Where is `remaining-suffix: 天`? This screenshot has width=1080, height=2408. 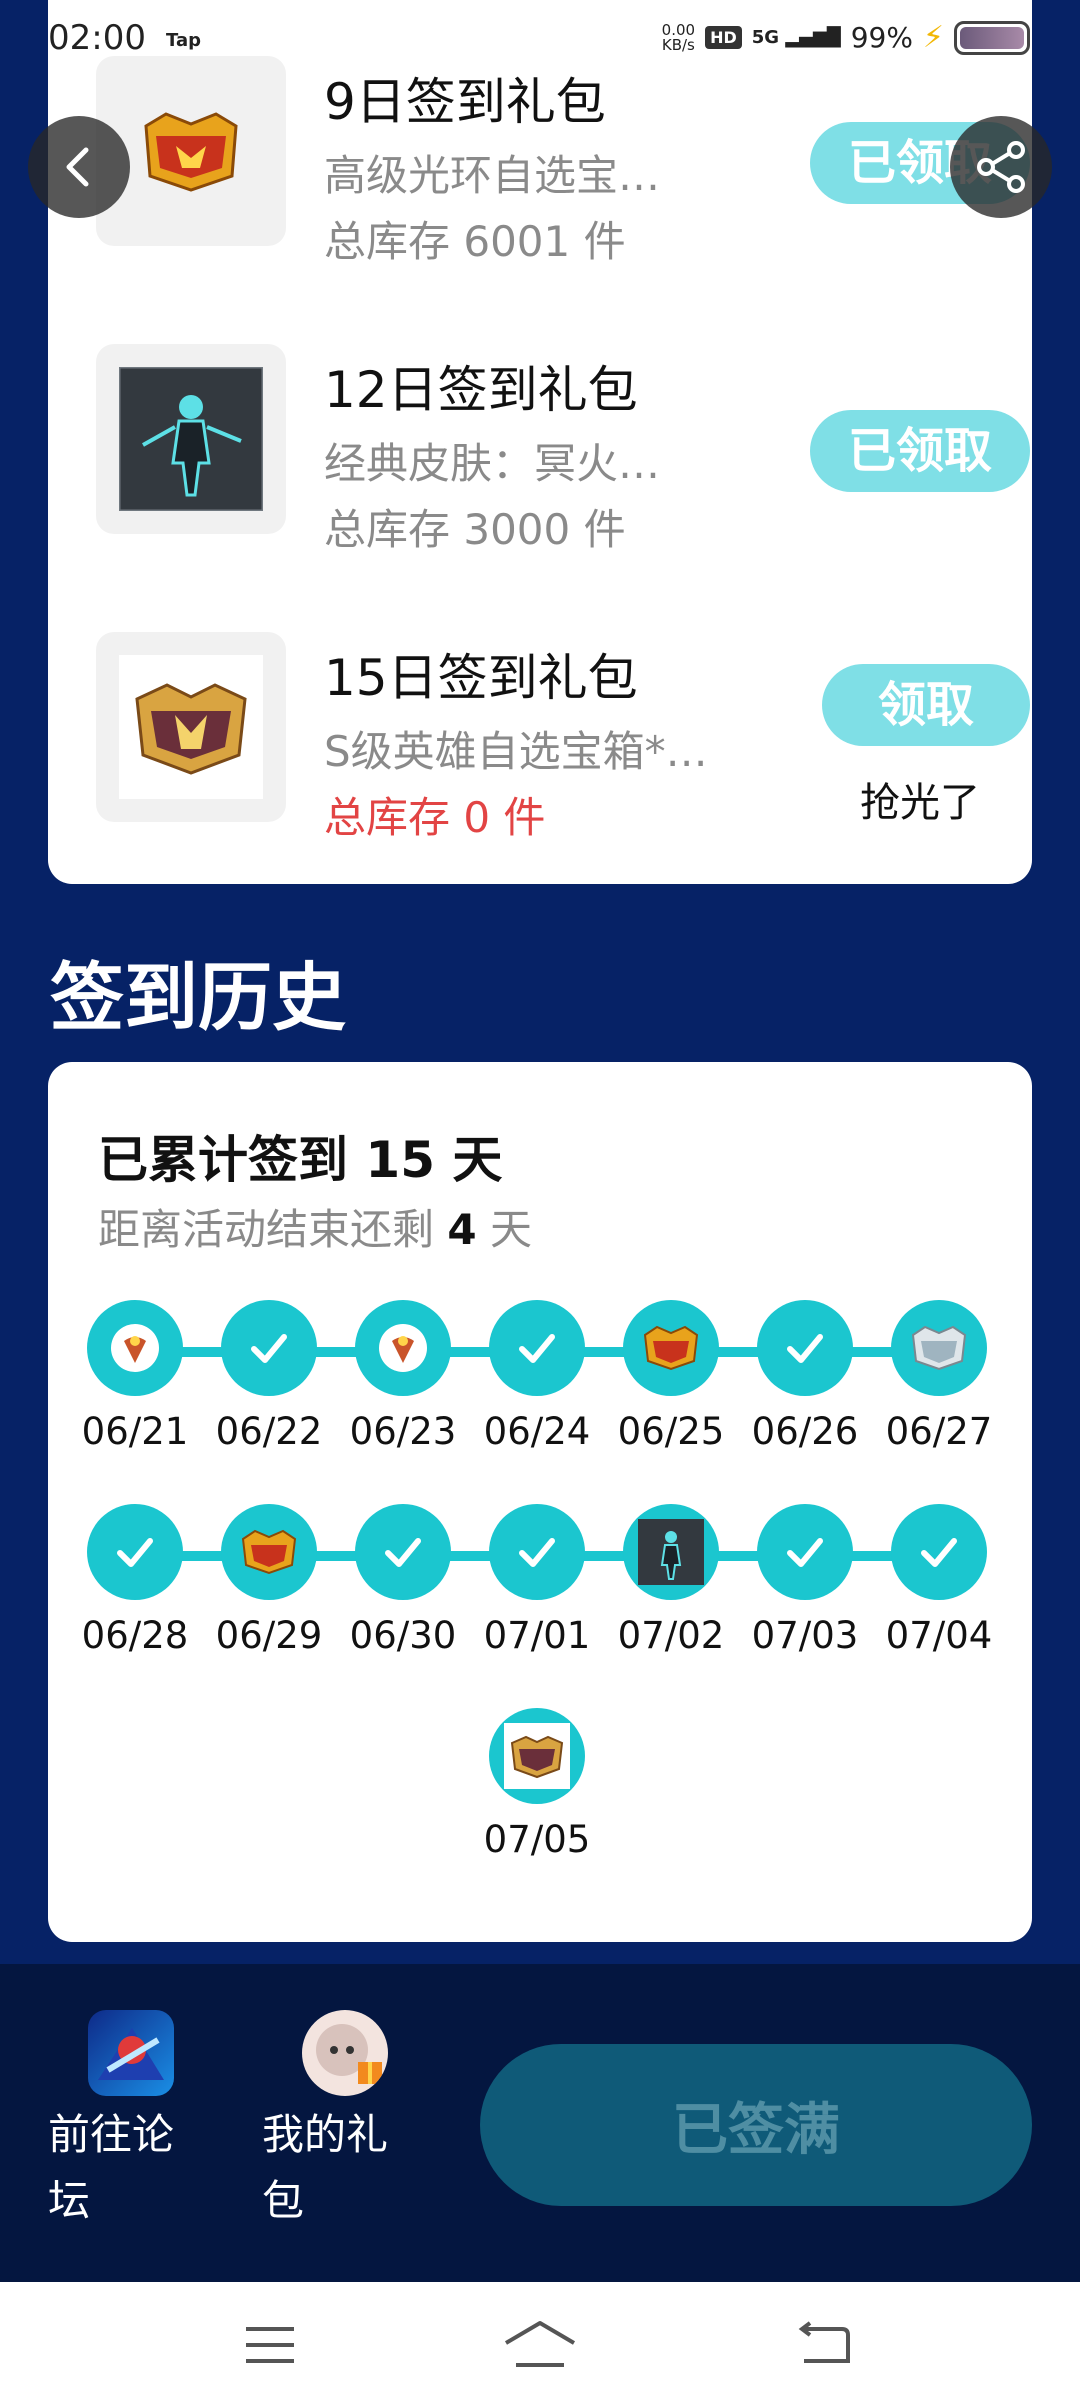
remaining-suffix: 天 is located at coordinates (510, 1229).